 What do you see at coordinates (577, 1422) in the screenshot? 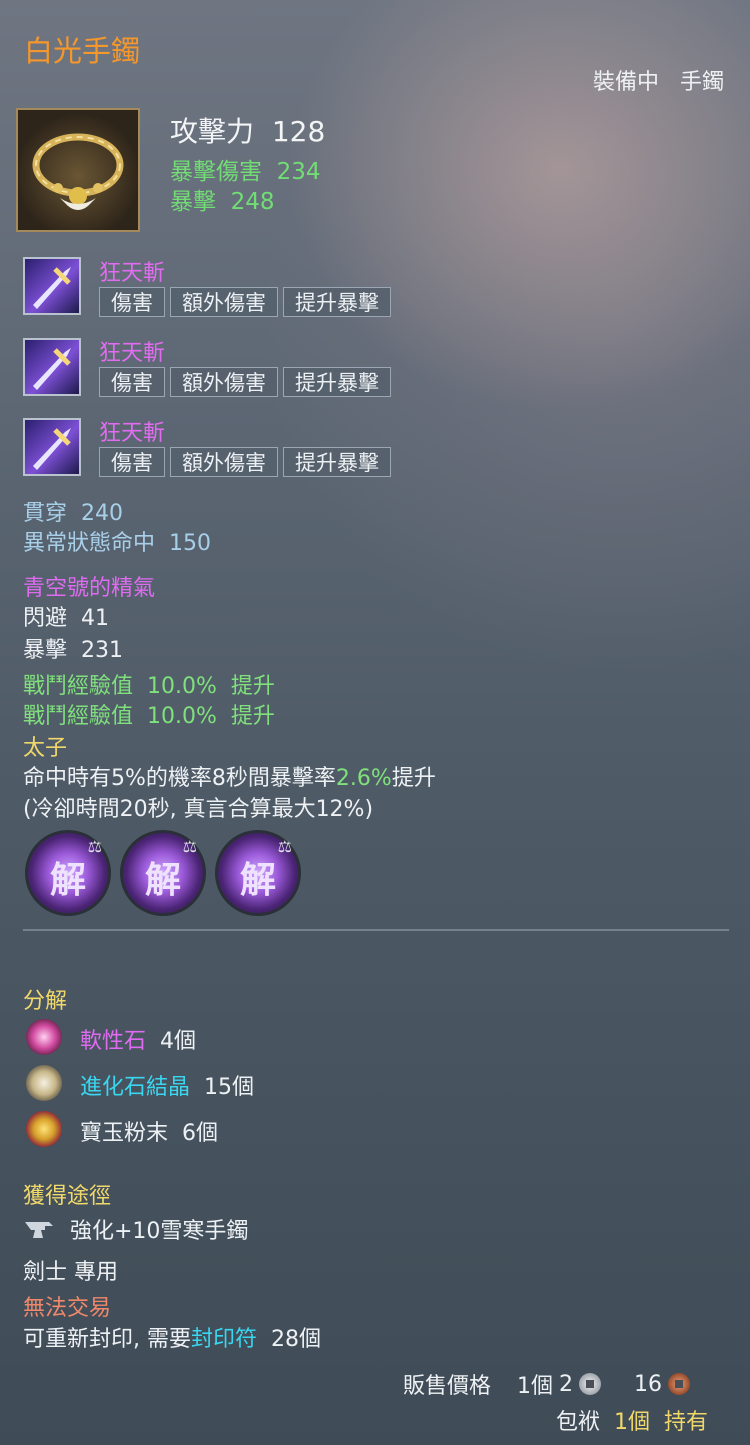
I see `inventory-label: 包袱` at bounding box center [577, 1422].